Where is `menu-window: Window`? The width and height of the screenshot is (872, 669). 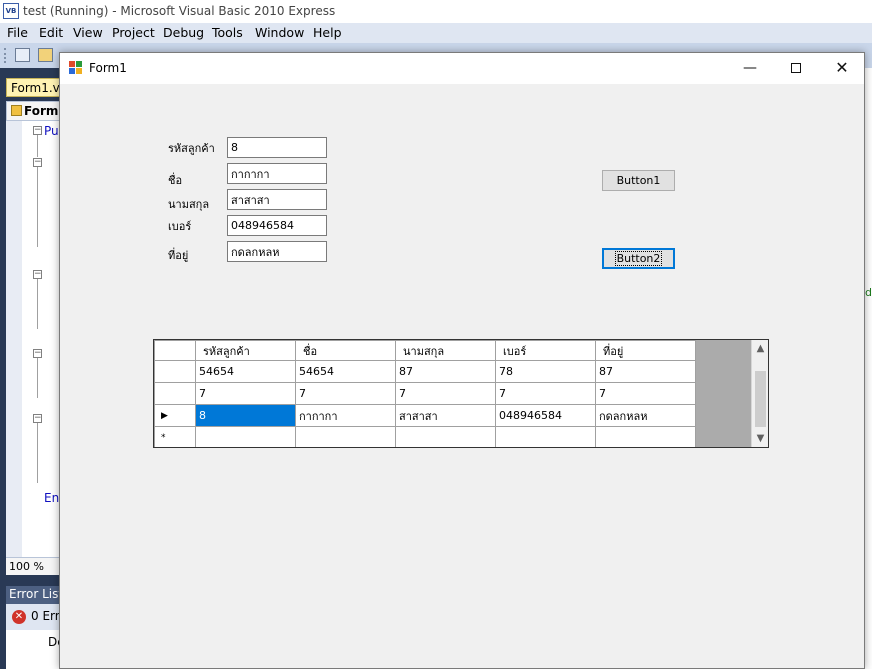 menu-window: Window is located at coordinates (279, 32).